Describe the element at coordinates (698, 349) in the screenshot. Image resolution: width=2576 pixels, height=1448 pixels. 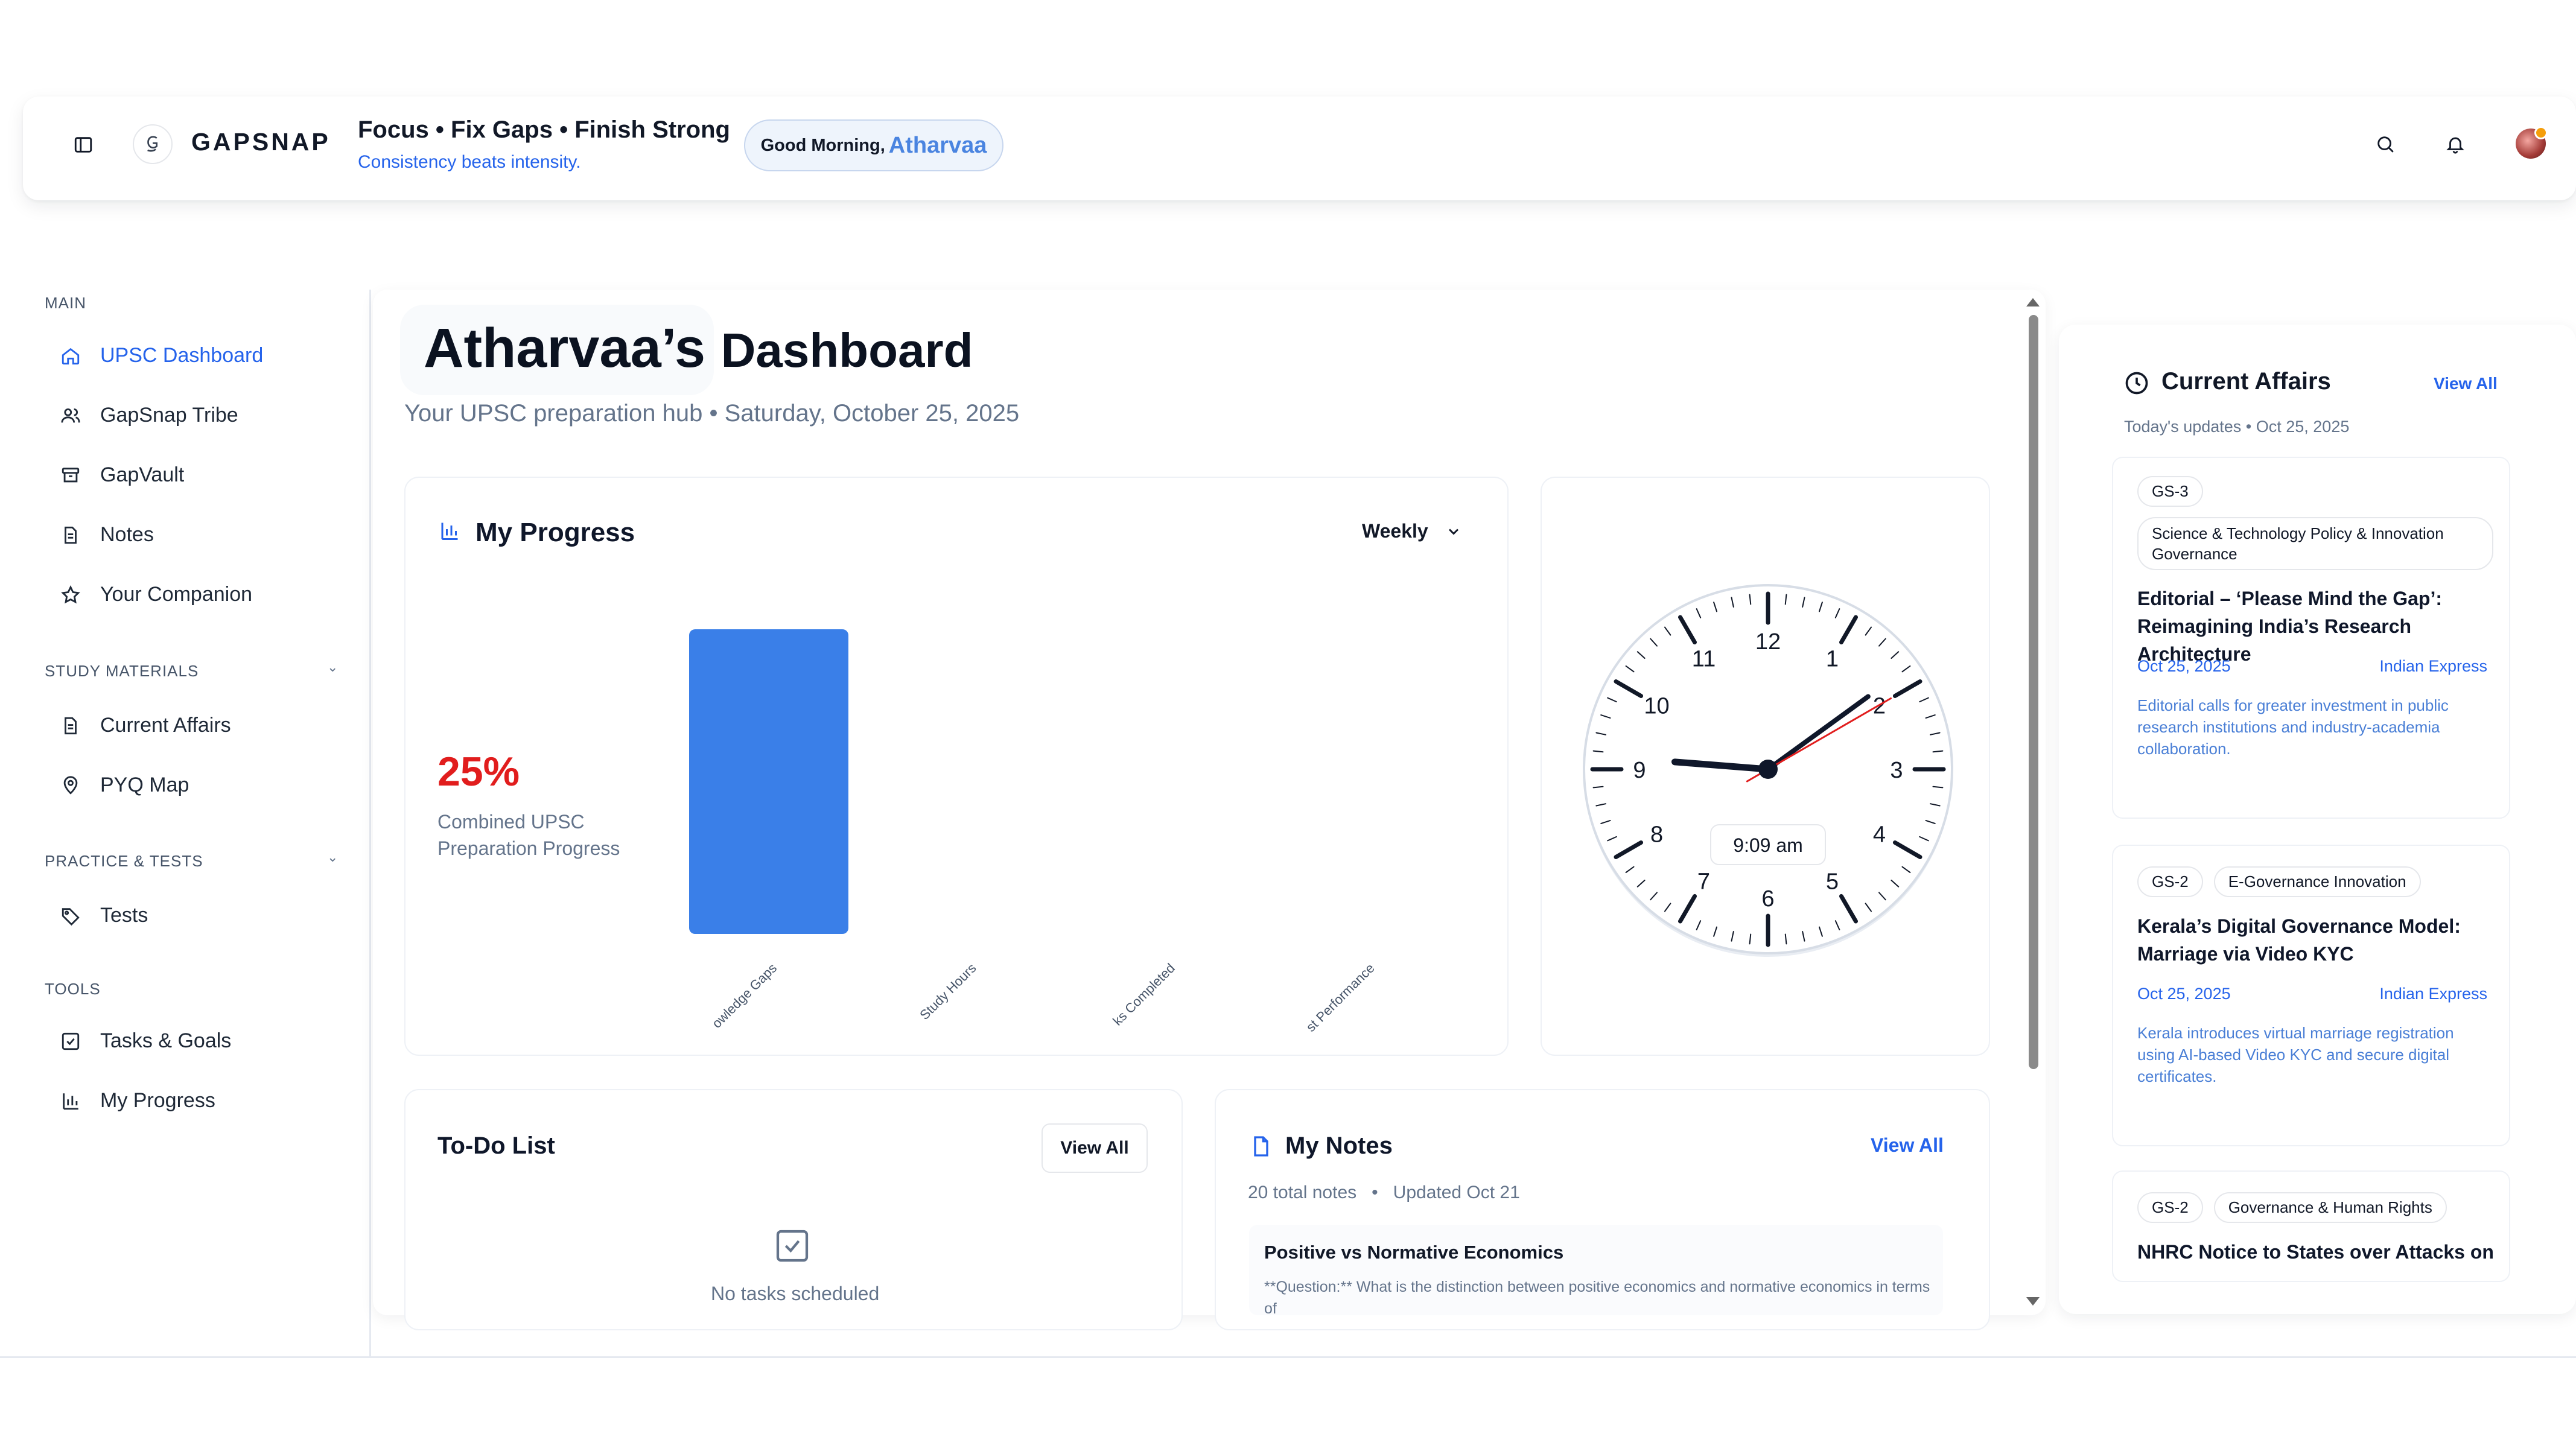
I see `page-title: Atharvaa’s Dashboard` at that location.